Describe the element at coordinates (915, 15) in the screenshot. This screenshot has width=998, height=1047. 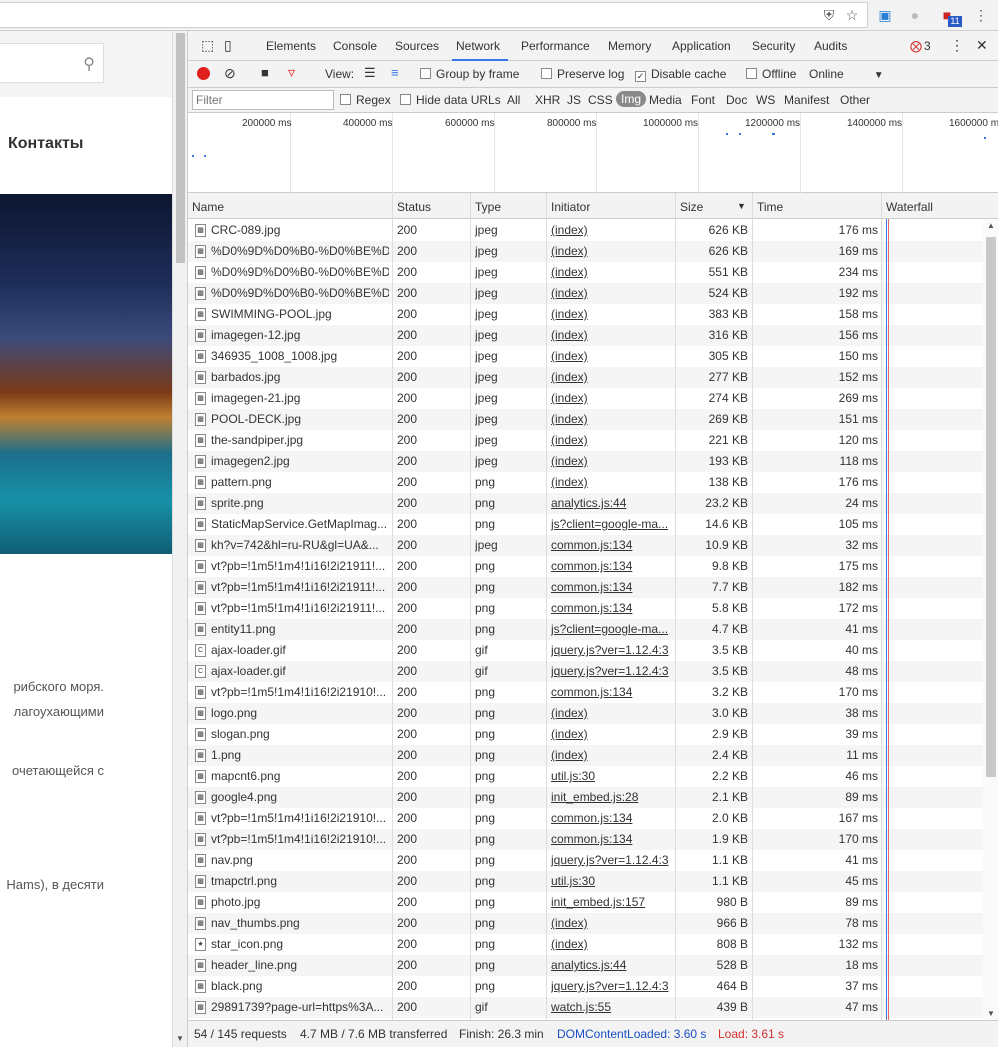
I see `extension-icon: ●` at that location.